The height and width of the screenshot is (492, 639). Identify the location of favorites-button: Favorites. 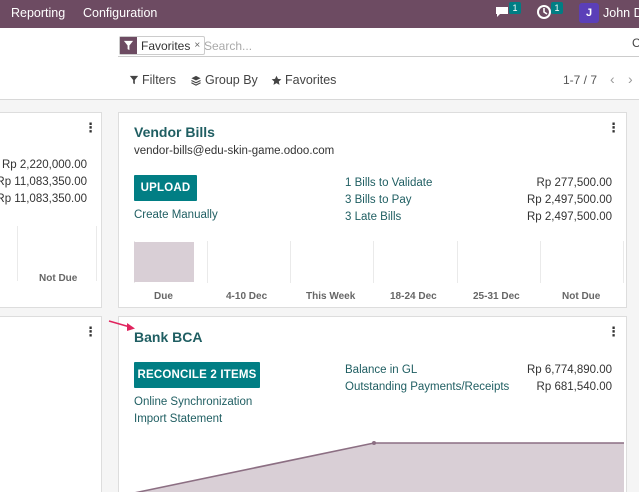
(303, 80).